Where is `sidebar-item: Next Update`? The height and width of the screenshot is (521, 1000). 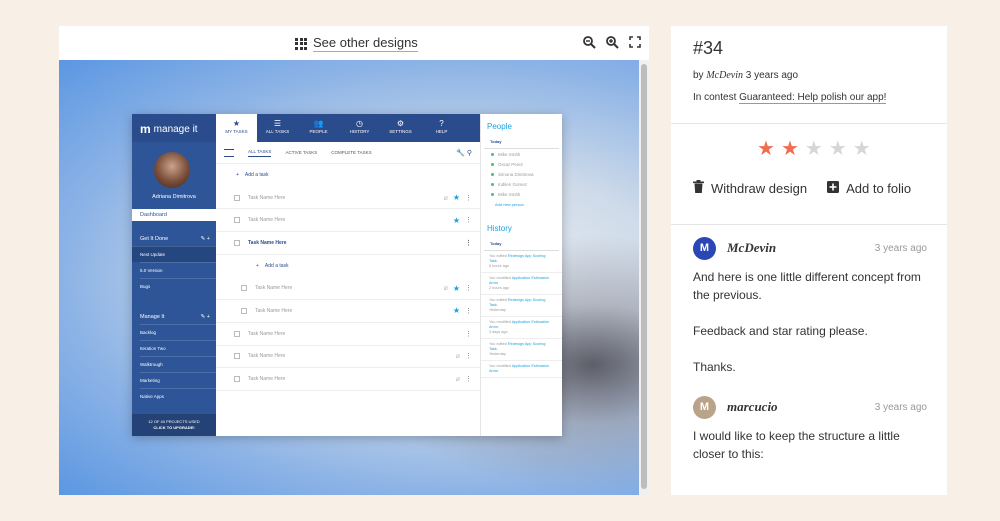 sidebar-item: Next Update is located at coordinates (174, 254).